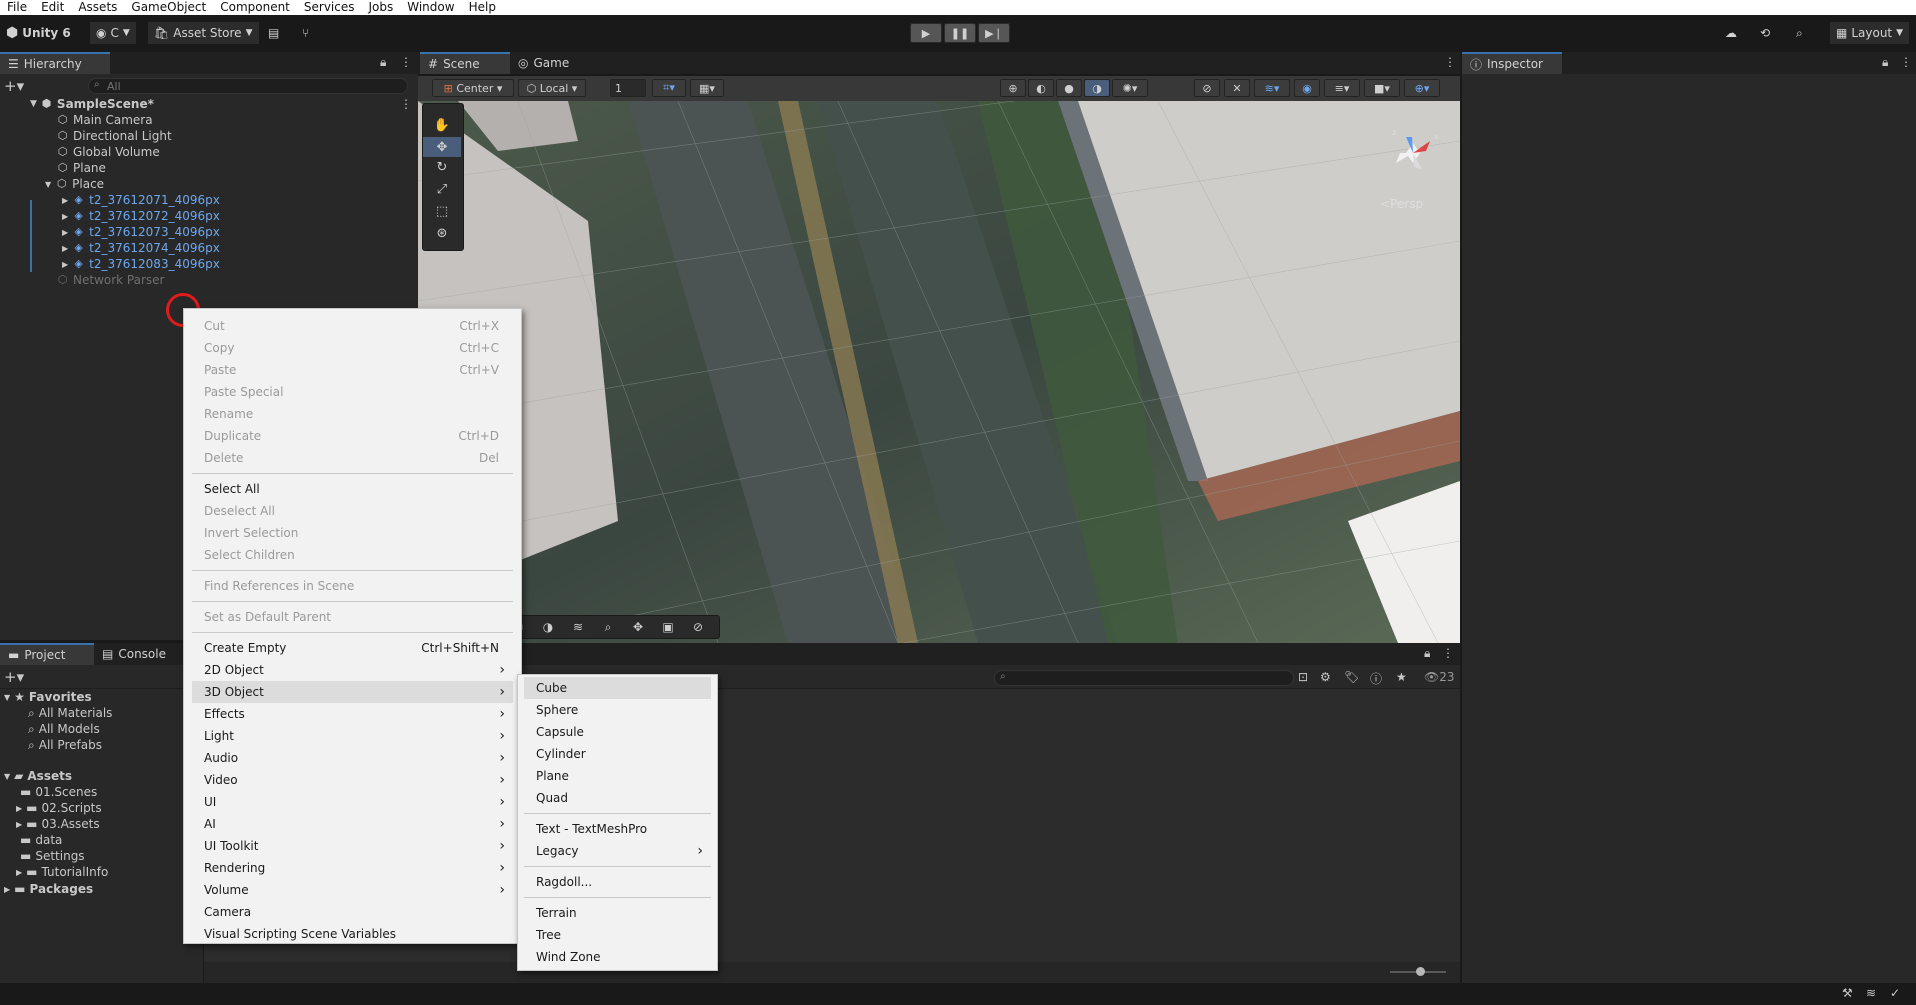 This screenshot has width=1916, height=1005. I want to click on menu-item-audio: Audio ›, so click(352, 758).